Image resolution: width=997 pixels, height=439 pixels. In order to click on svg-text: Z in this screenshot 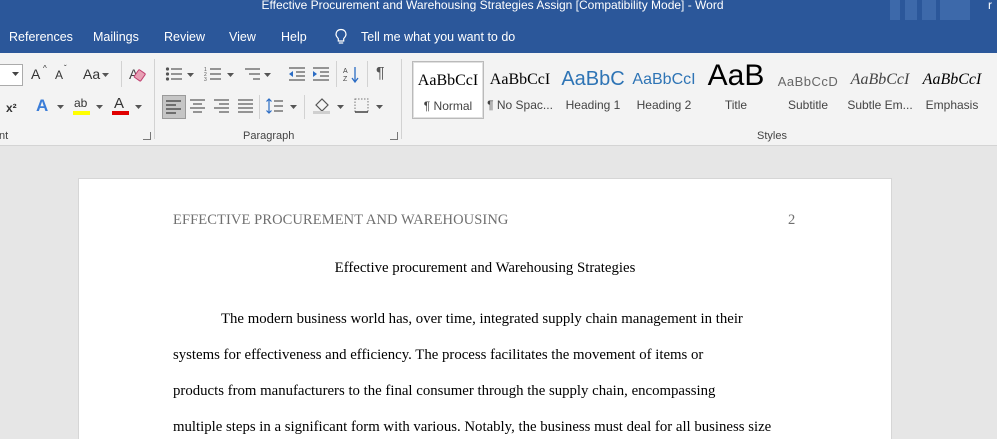, I will do `click(345, 79)`.